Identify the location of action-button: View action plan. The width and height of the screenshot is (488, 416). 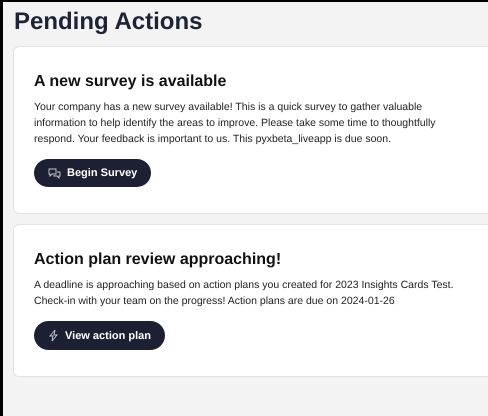
(99, 335).